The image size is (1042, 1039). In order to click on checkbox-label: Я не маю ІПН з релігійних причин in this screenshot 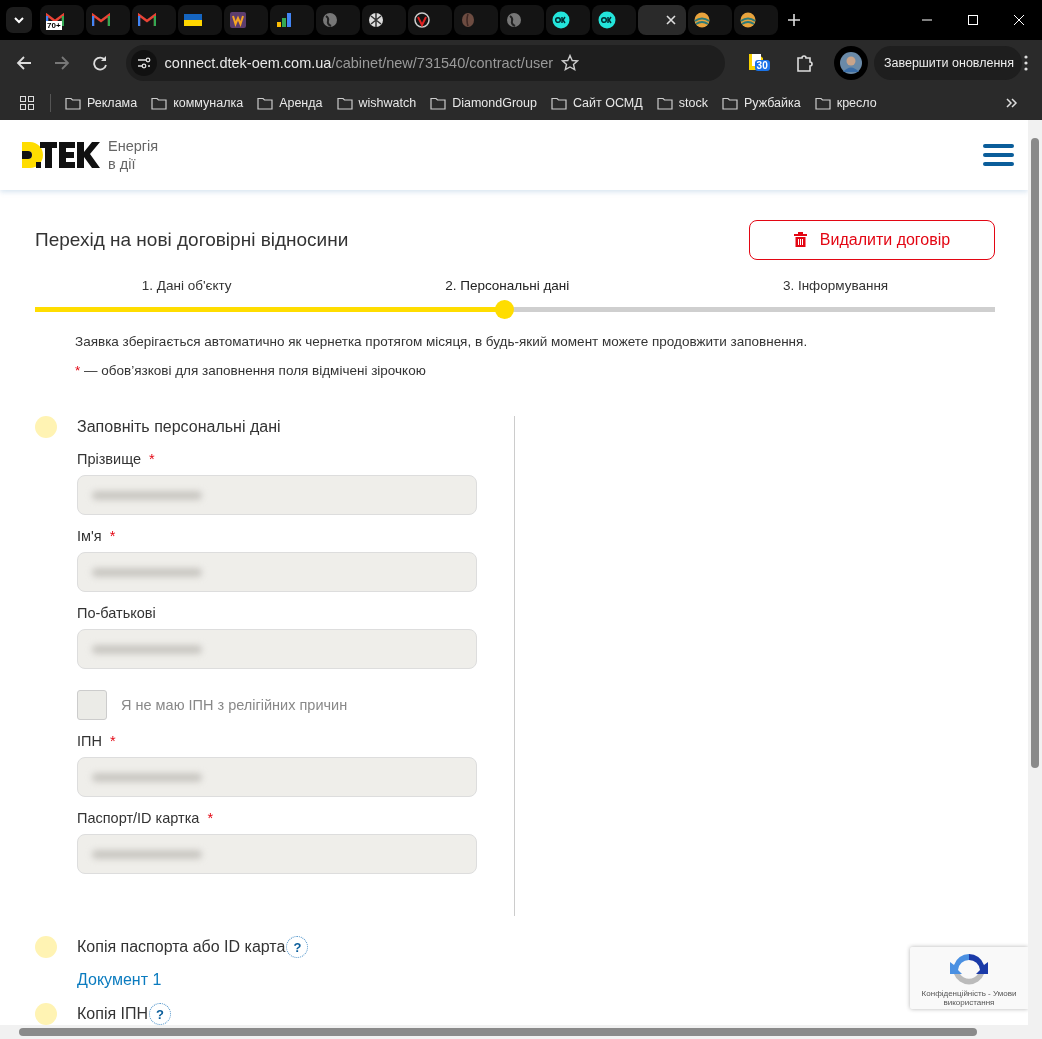, I will do `click(234, 705)`.